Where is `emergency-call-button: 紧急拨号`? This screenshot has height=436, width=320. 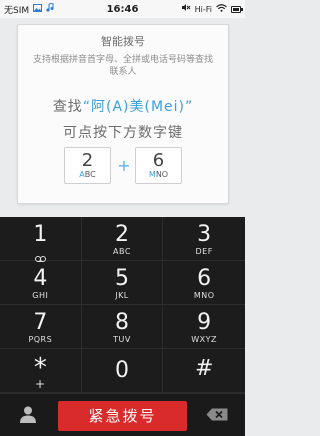 emergency-call-button: 紧急拨号 is located at coordinates (122, 416).